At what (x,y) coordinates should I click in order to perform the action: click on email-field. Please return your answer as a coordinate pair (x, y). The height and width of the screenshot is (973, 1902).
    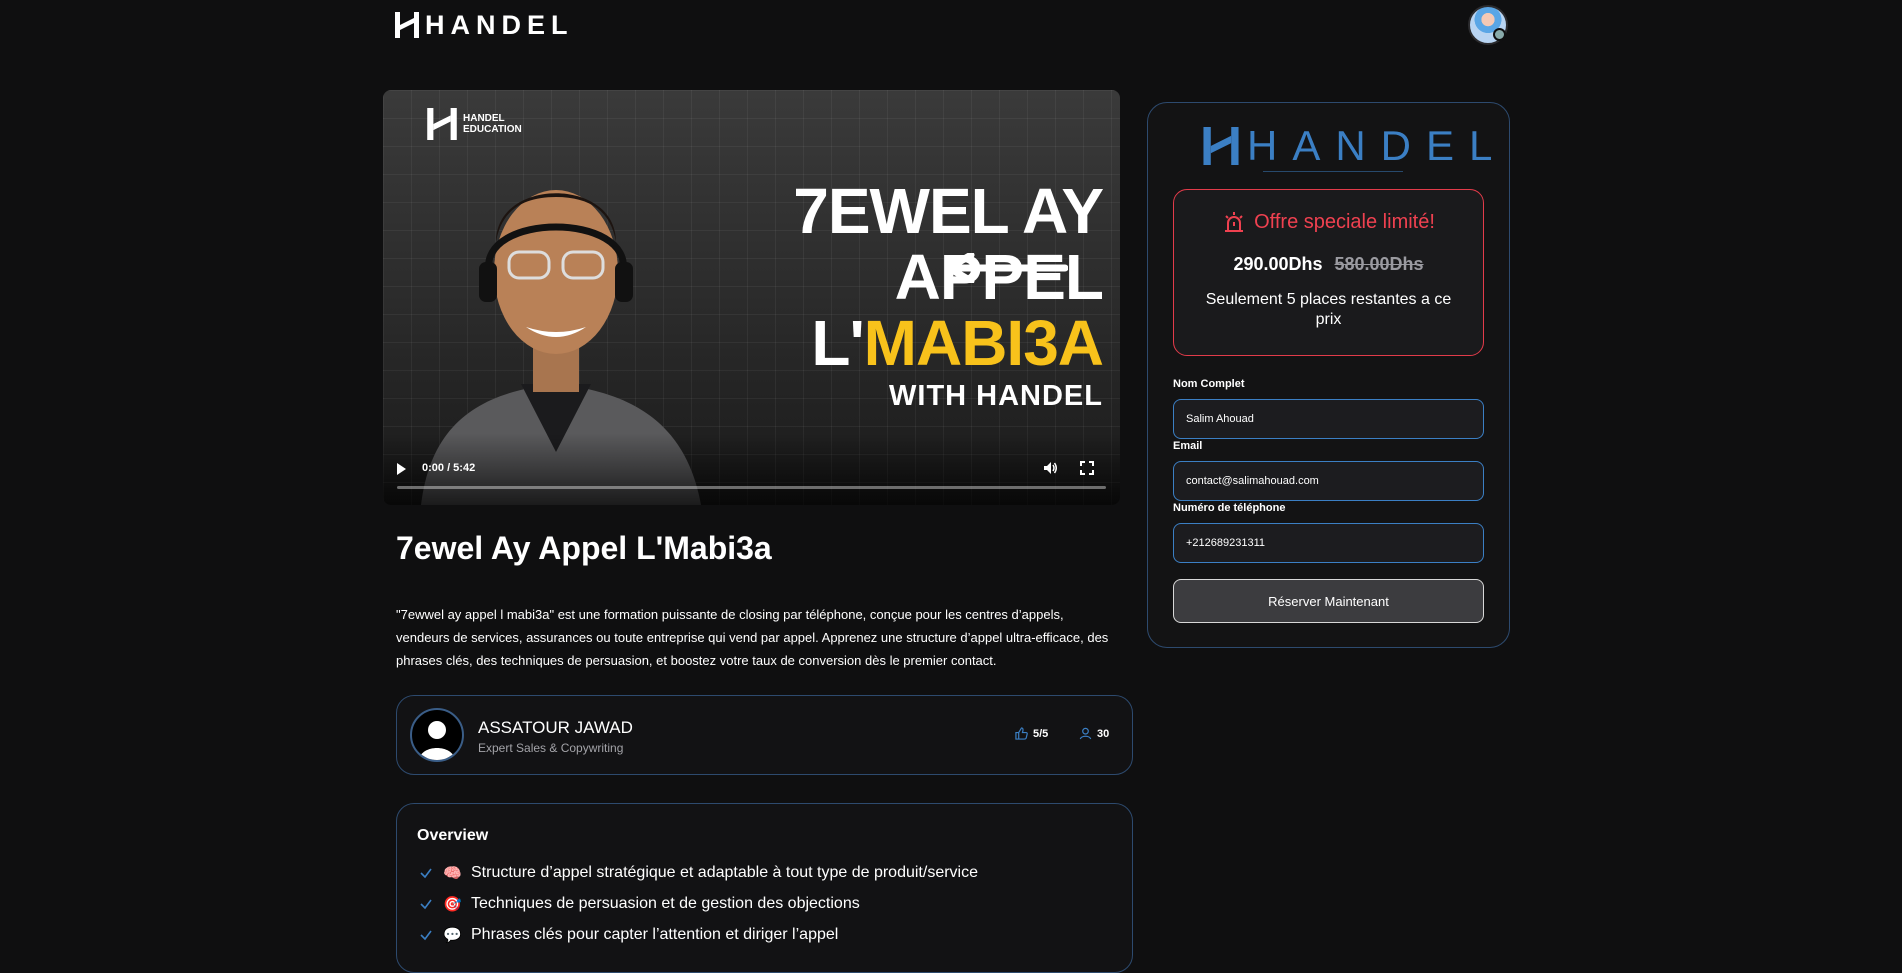
    Looking at the image, I should click on (1328, 481).